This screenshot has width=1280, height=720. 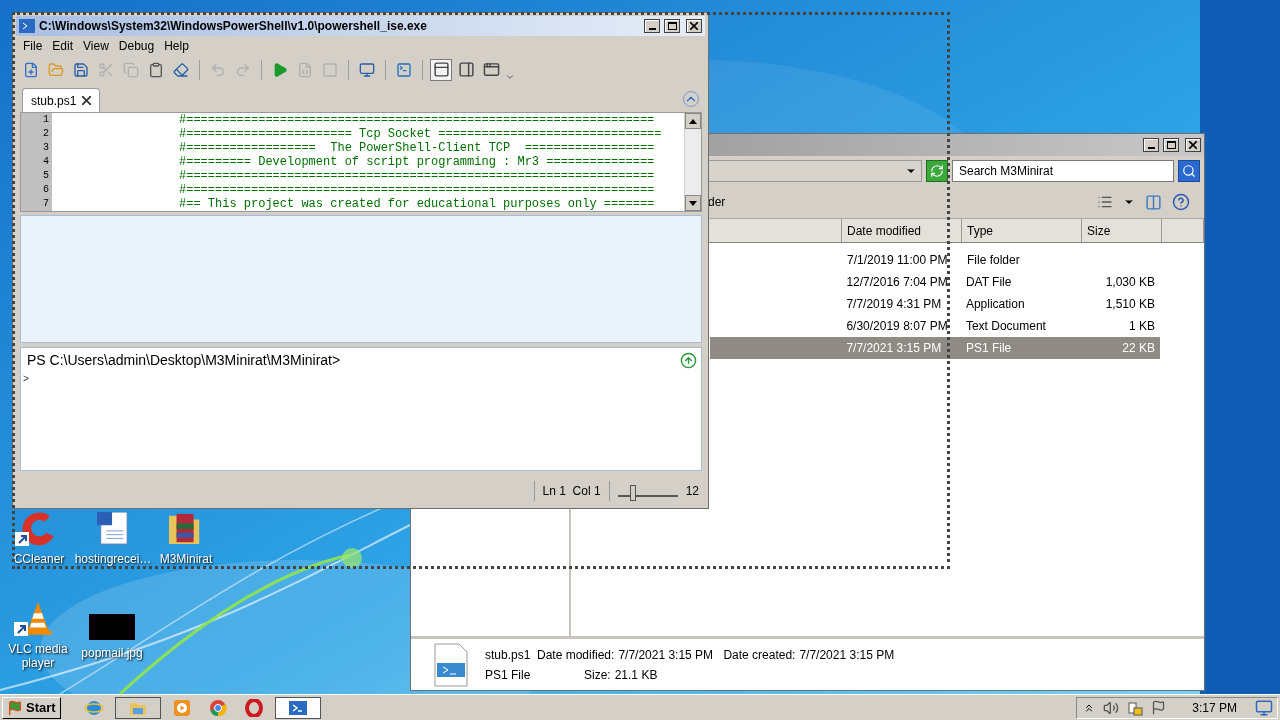 What do you see at coordinates (894, 304) in the screenshot?
I see `date-cell-text: 7/7/2019 4:31 PM` at bounding box center [894, 304].